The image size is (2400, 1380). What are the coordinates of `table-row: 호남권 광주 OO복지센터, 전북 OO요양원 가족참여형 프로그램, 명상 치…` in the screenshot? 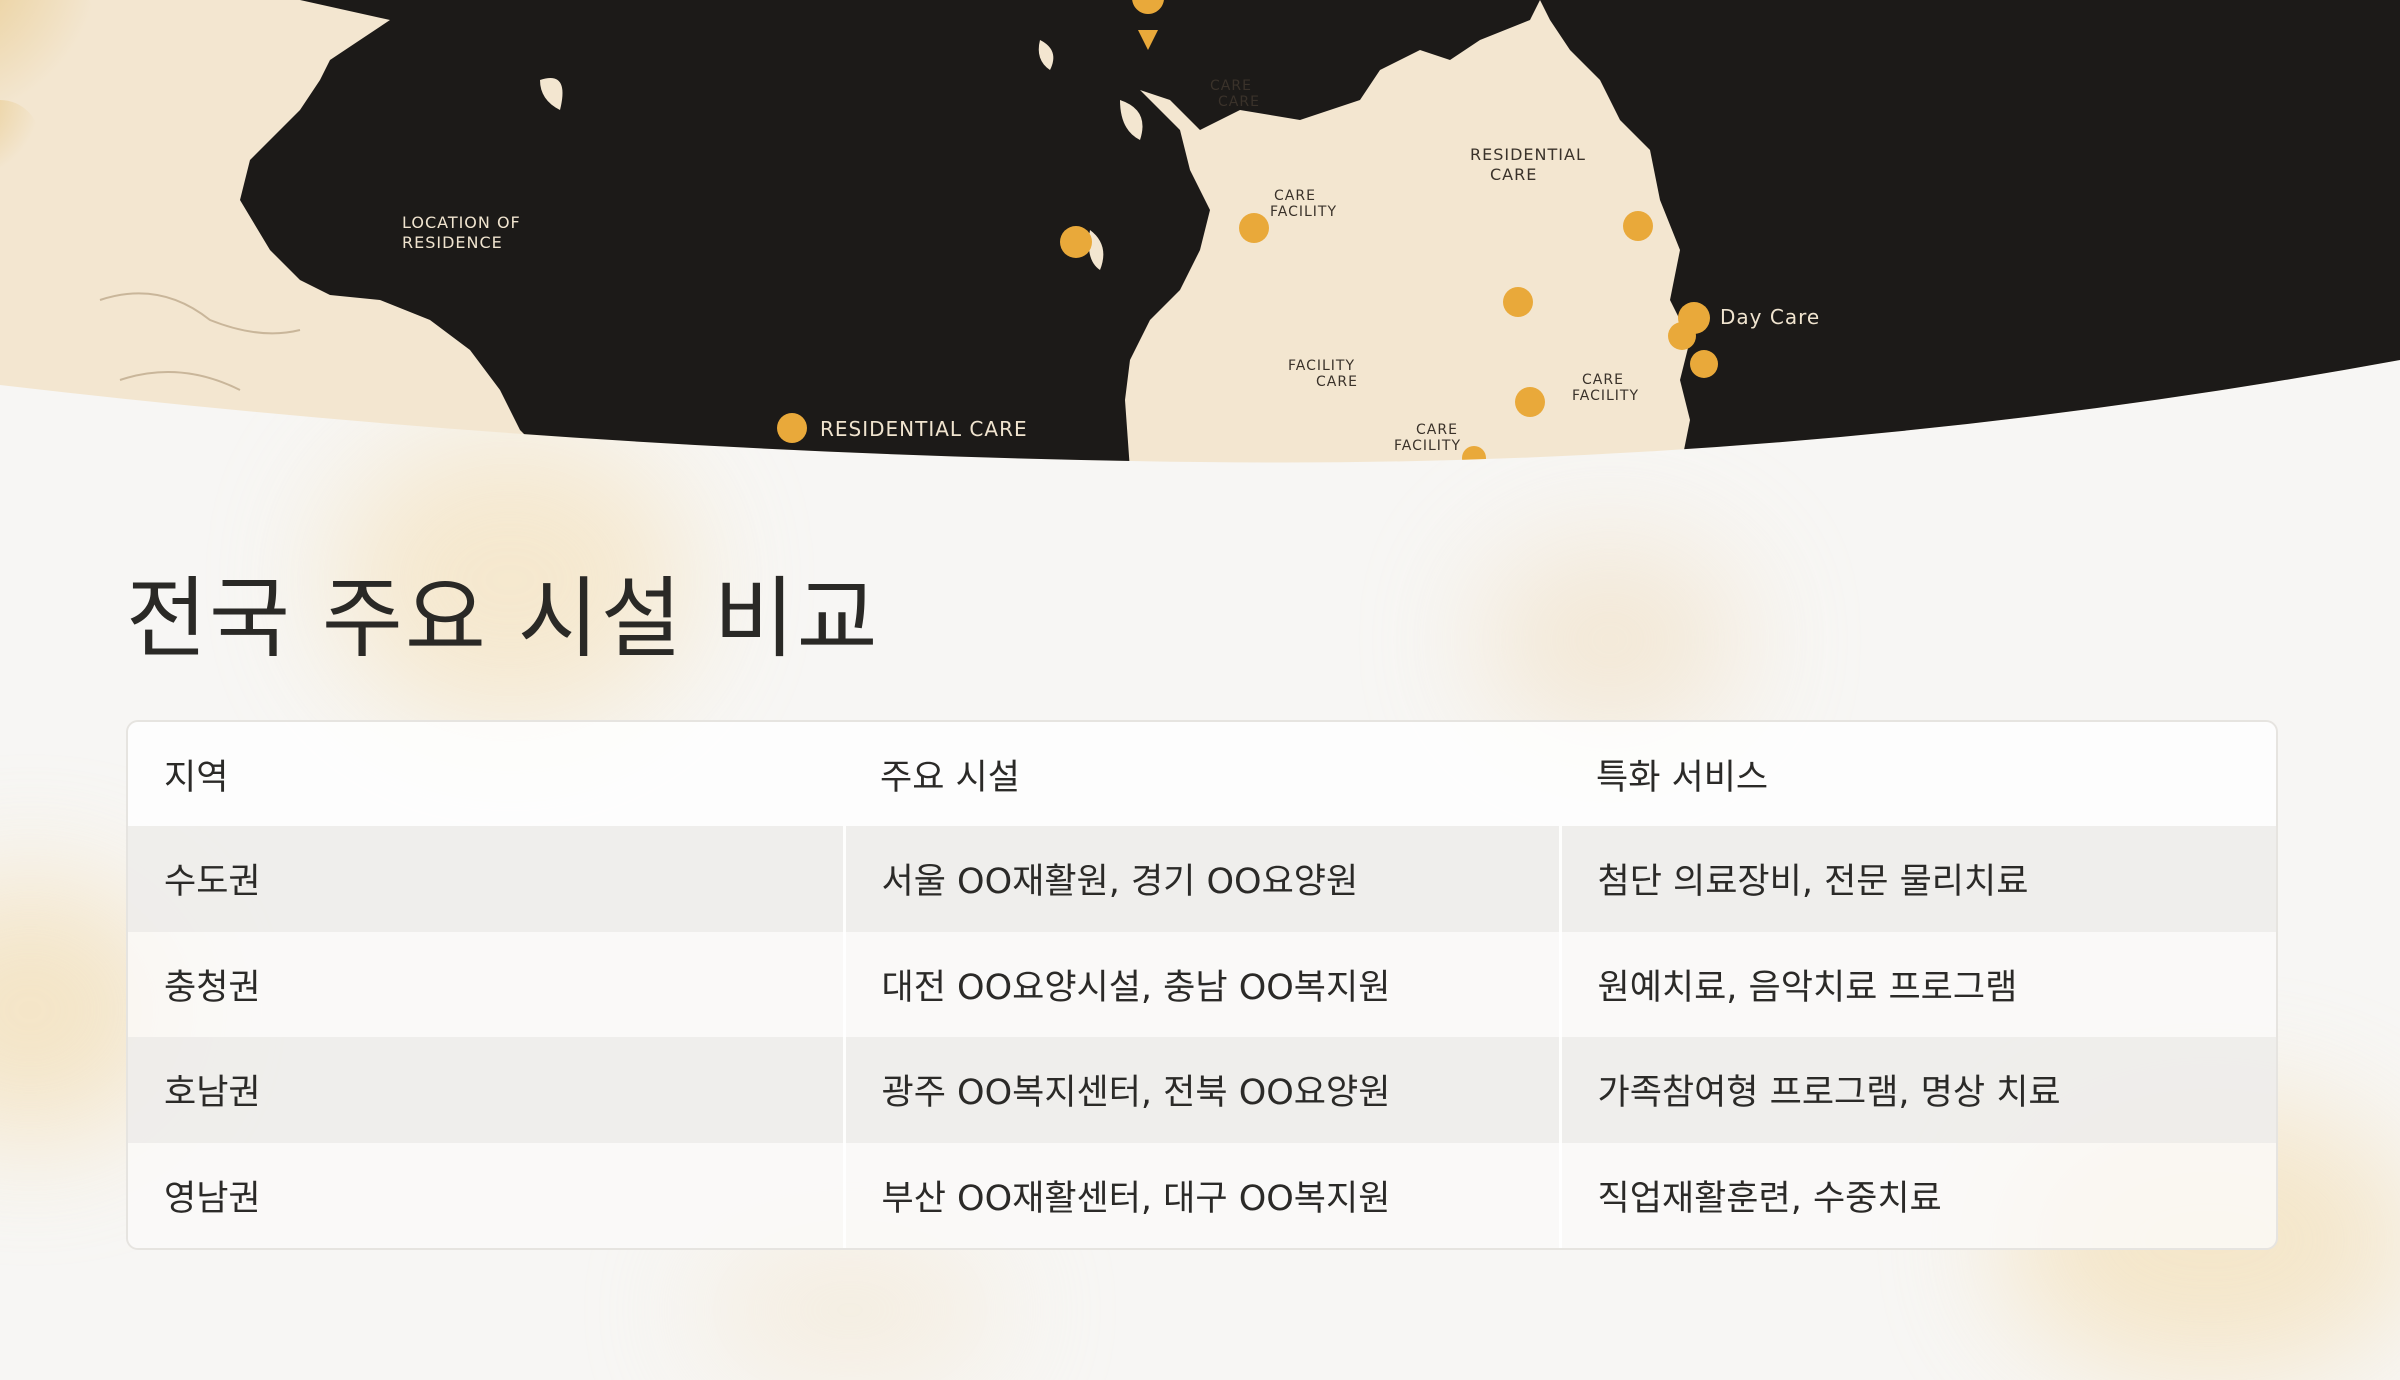 It's located at (1202, 1090).